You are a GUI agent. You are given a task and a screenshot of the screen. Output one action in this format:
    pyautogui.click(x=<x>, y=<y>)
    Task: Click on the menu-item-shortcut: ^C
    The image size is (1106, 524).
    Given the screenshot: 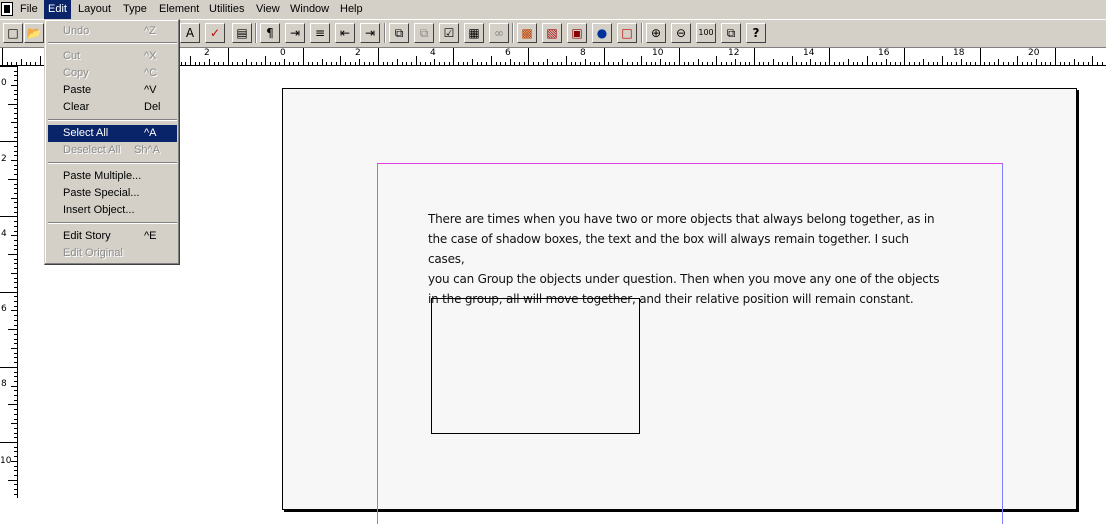 What is the action you would take?
    pyautogui.click(x=151, y=73)
    